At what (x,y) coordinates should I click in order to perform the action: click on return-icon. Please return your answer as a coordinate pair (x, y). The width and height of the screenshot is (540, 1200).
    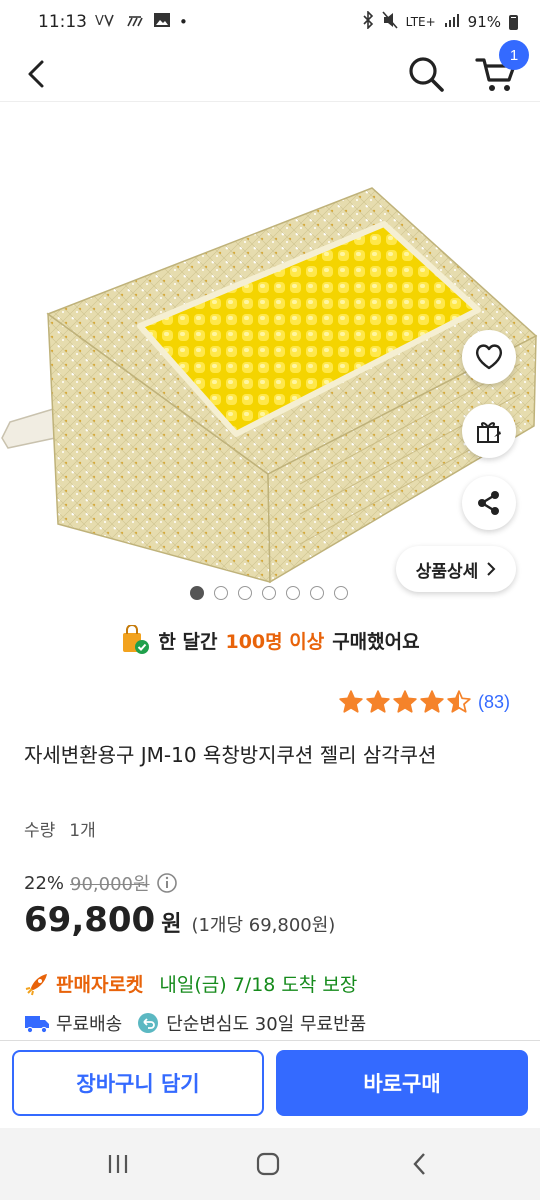
    Looking at the image, I should click on (148, 1023).